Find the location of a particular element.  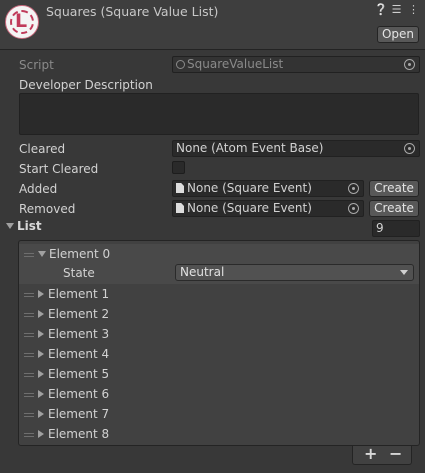

list-foldout: List is located at coordinates (24, 226).